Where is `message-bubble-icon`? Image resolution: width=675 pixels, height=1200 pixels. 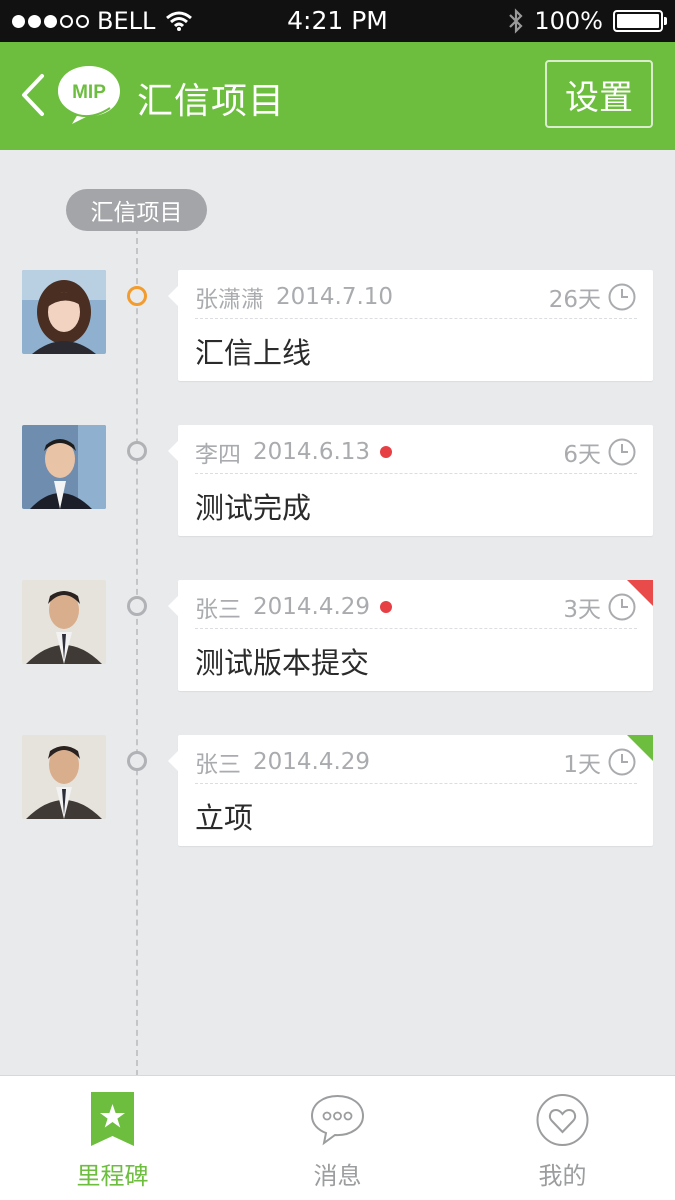
message-bubble-icon is located at coordinates (337, 1120).